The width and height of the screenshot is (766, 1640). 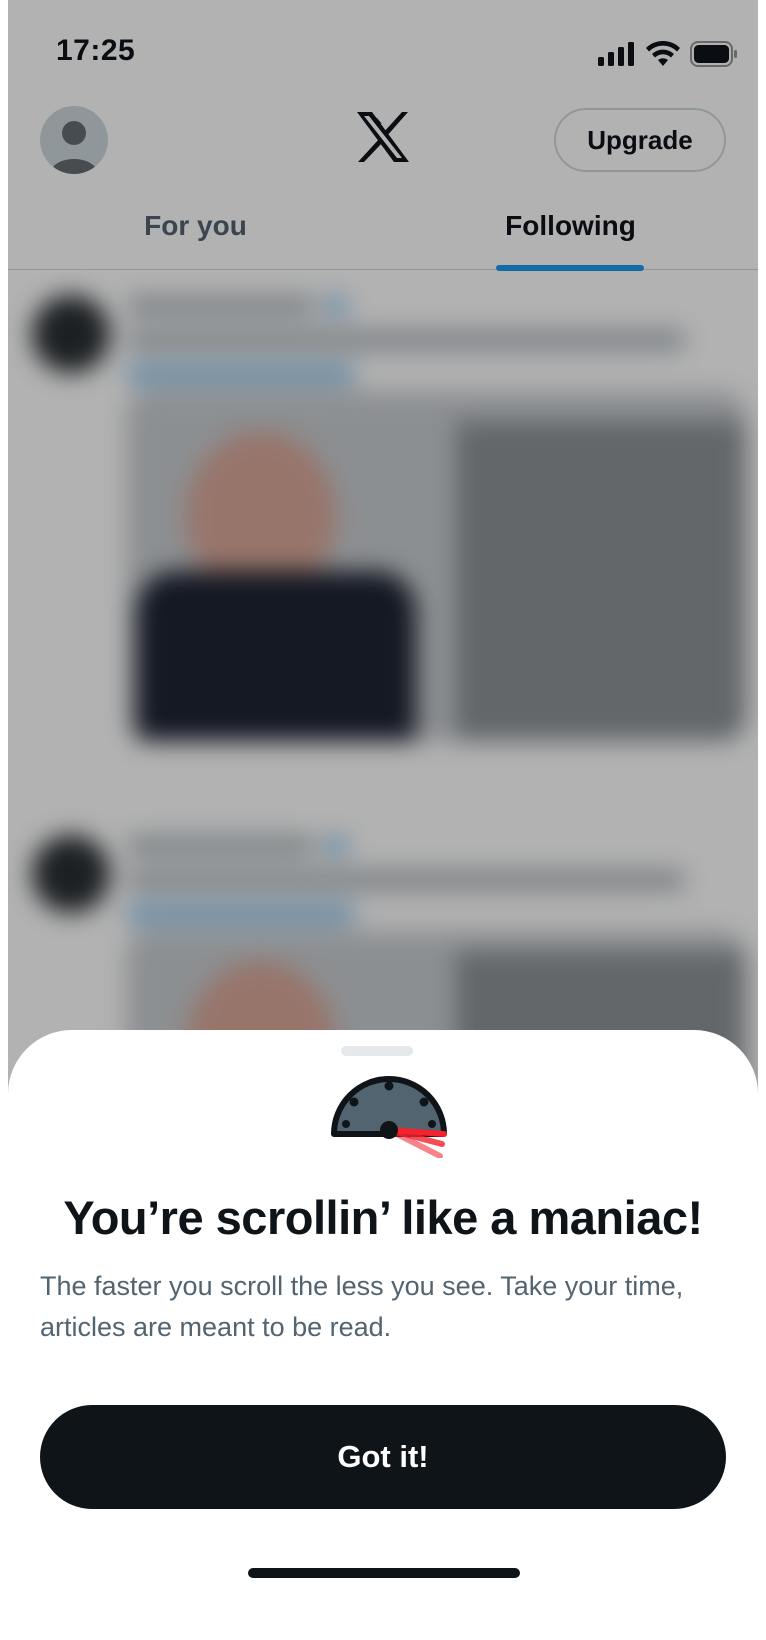 What do you see at coordinates (389, 1117) in the screenshot?
I see `speedometer-icon` at bounding box center [389, 1117].